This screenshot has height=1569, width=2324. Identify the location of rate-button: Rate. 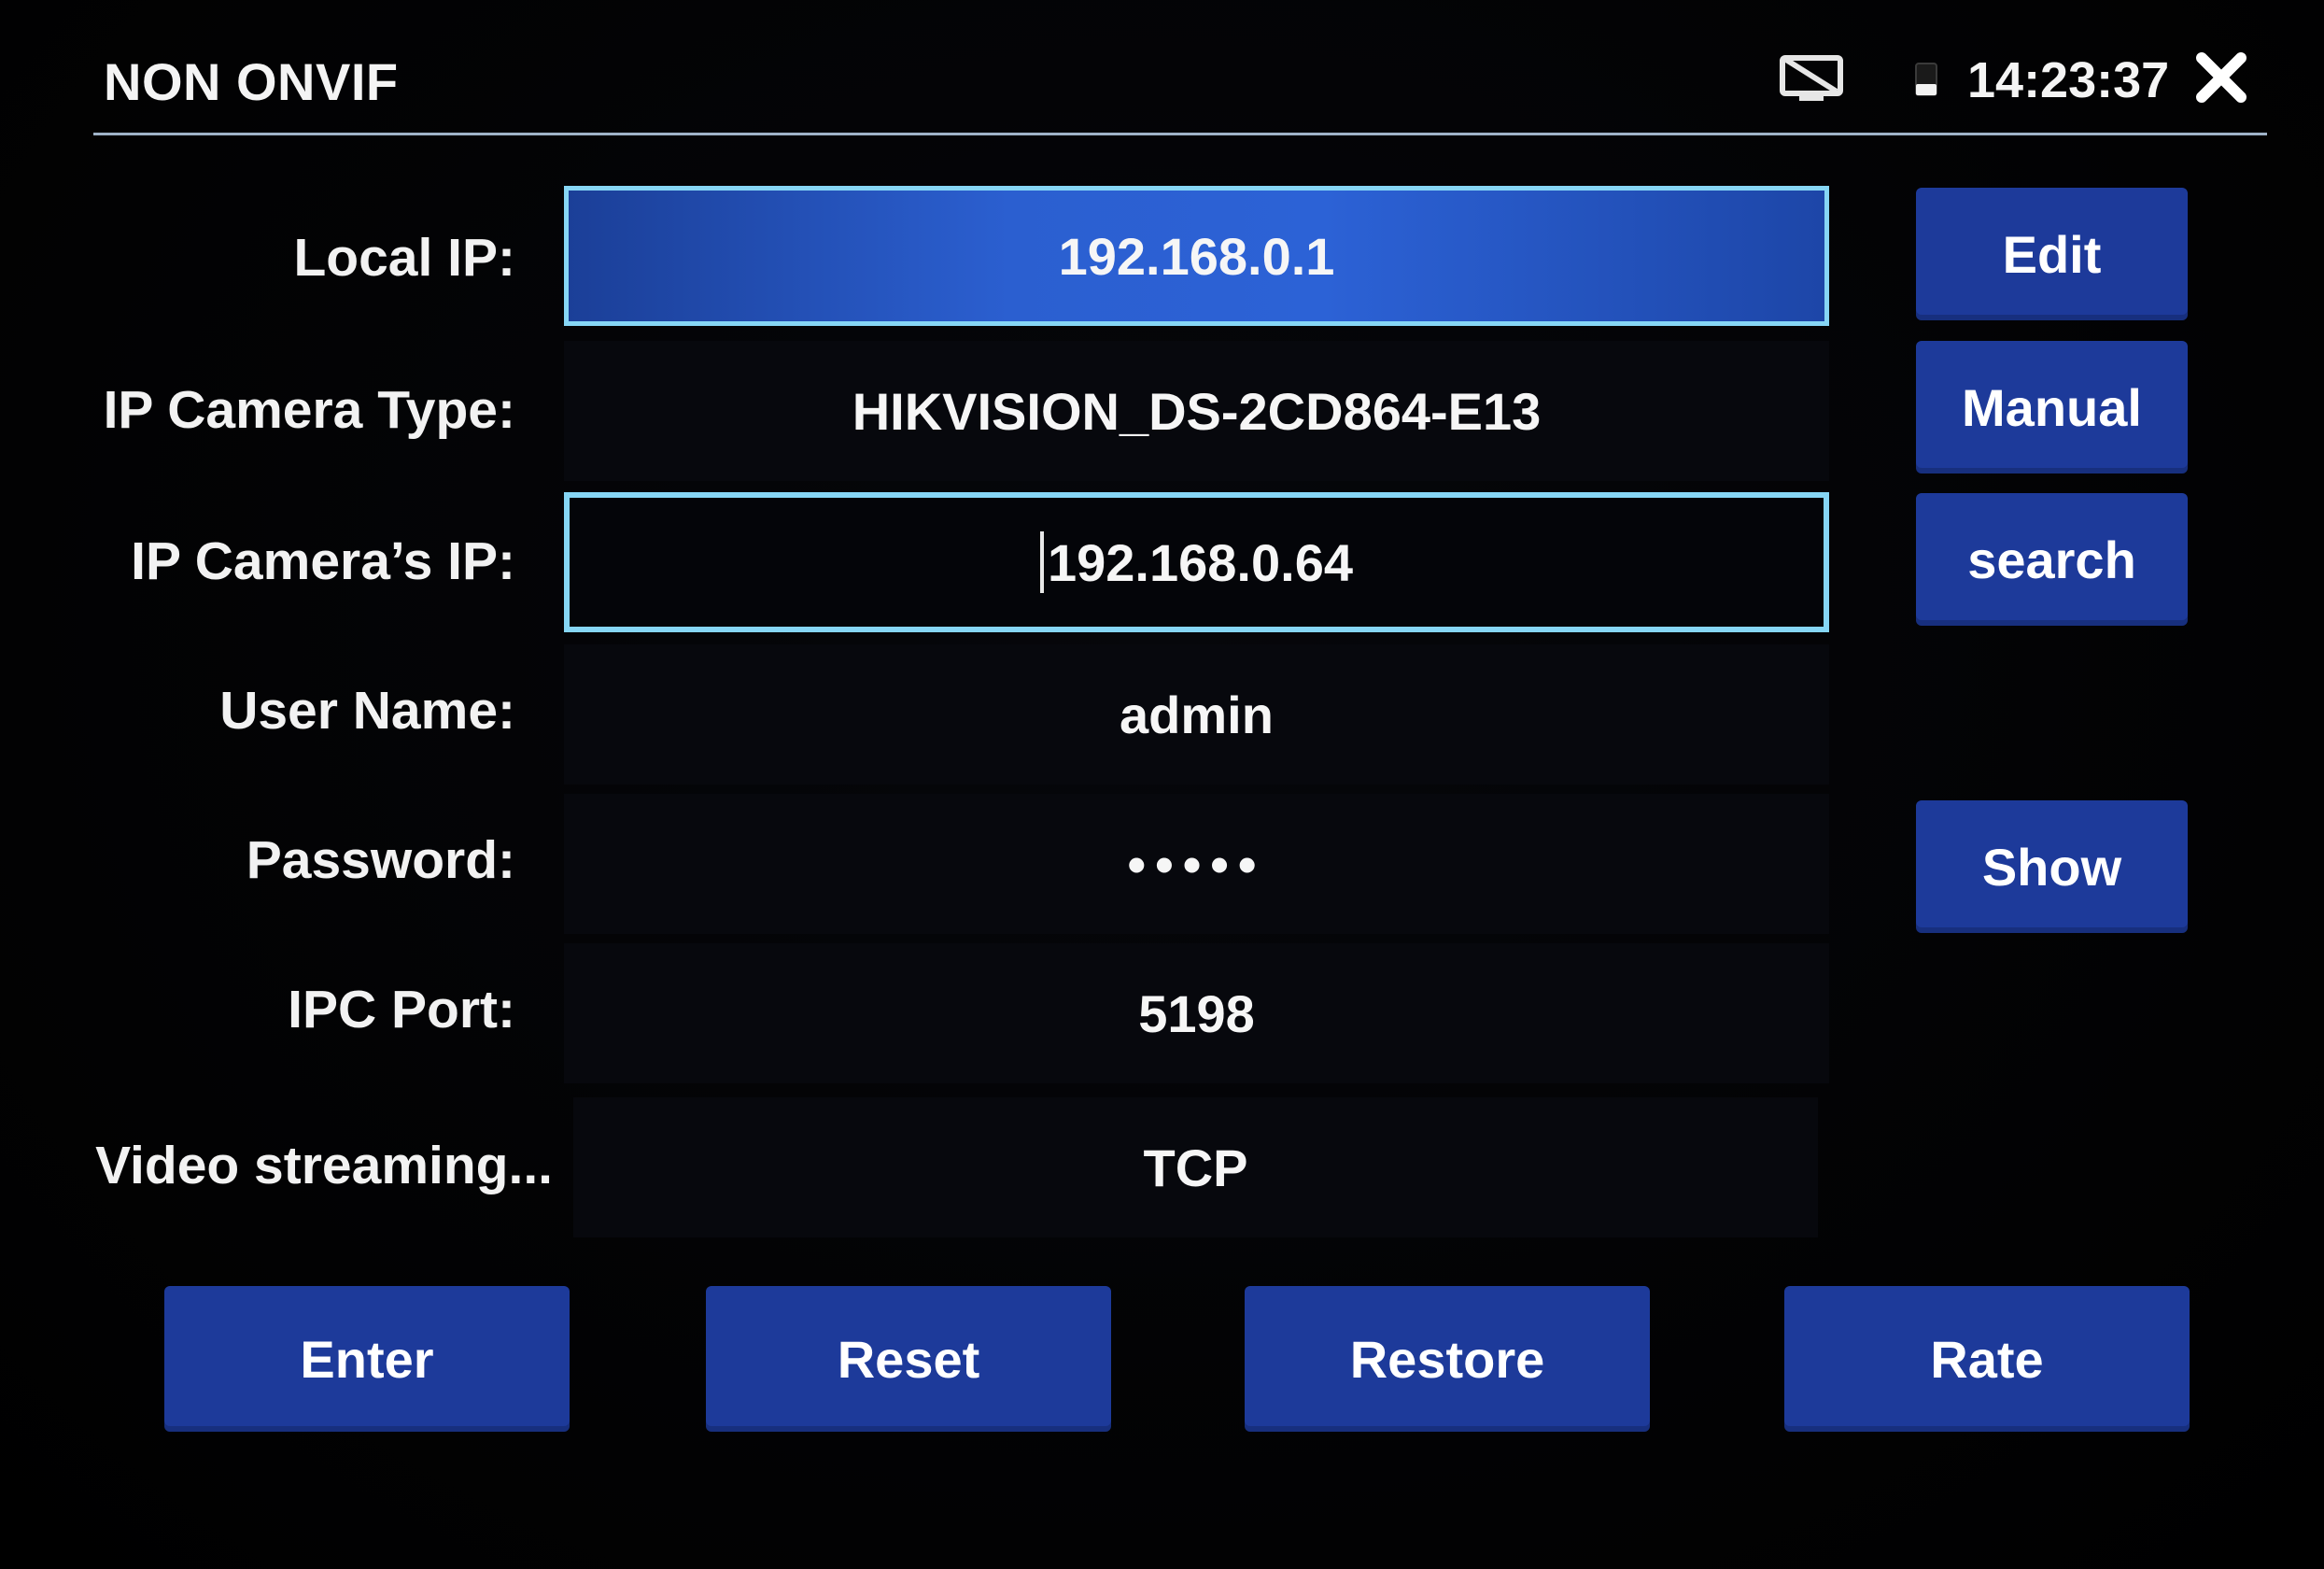
(1987, 1359).